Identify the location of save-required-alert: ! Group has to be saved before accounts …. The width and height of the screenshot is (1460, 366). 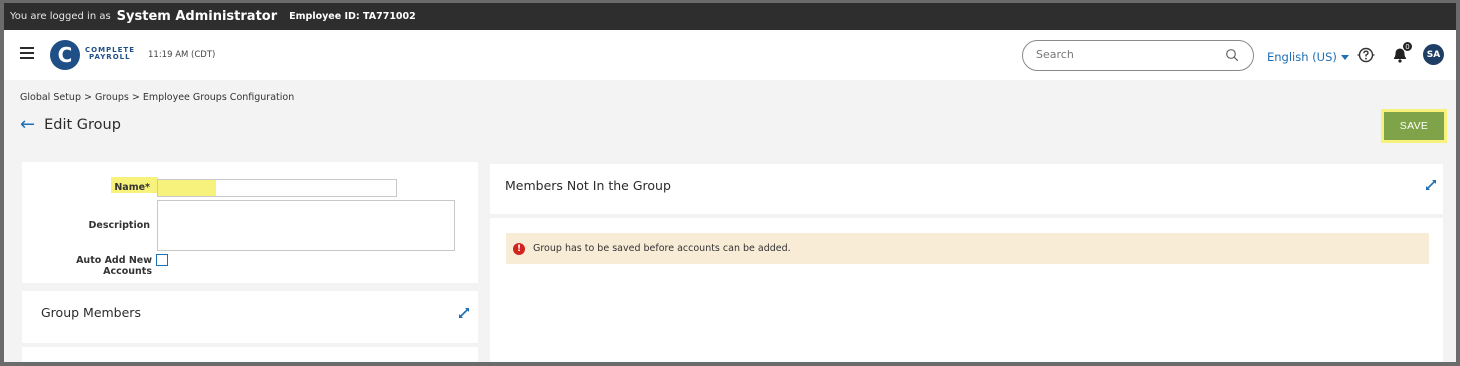
(967, 248).